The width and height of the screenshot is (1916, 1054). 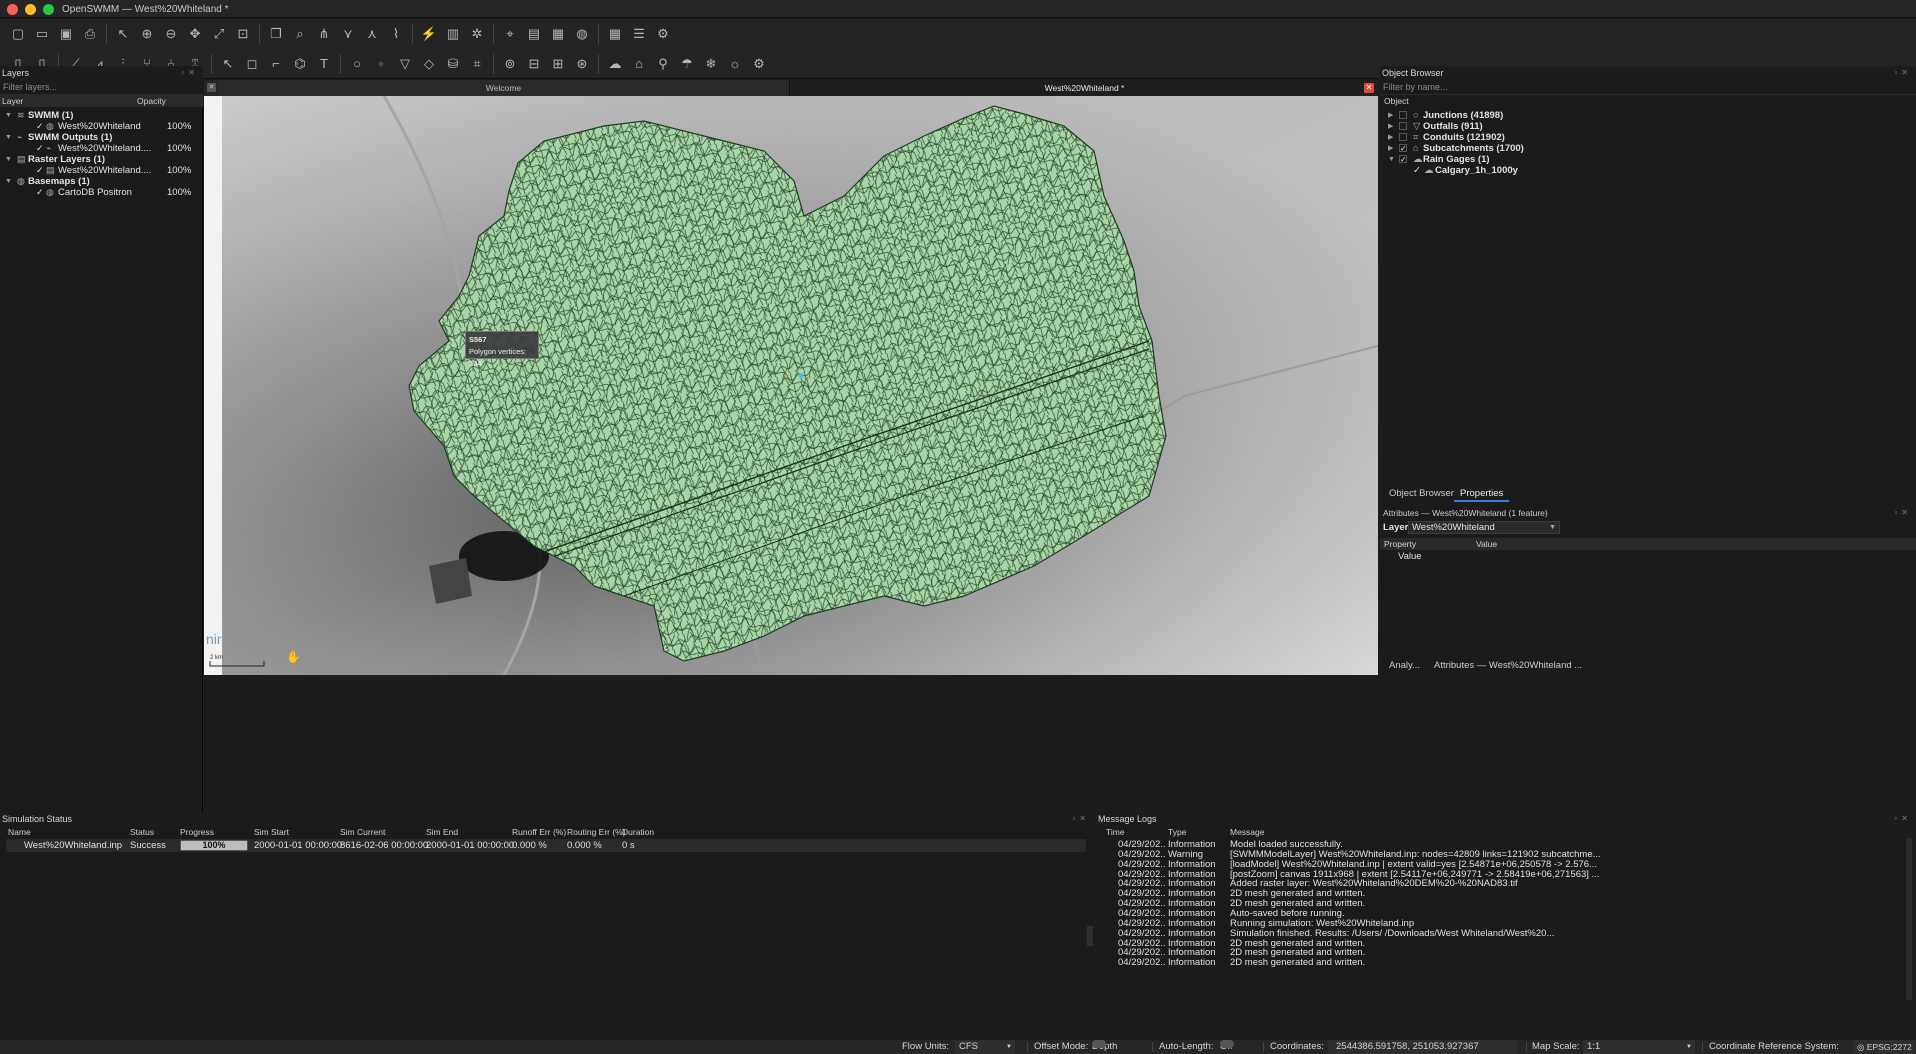 What do you see at coordinates (276, 34) in the screenshot?
I see `copy-icon: ❐` at bounding box center [276, 34].